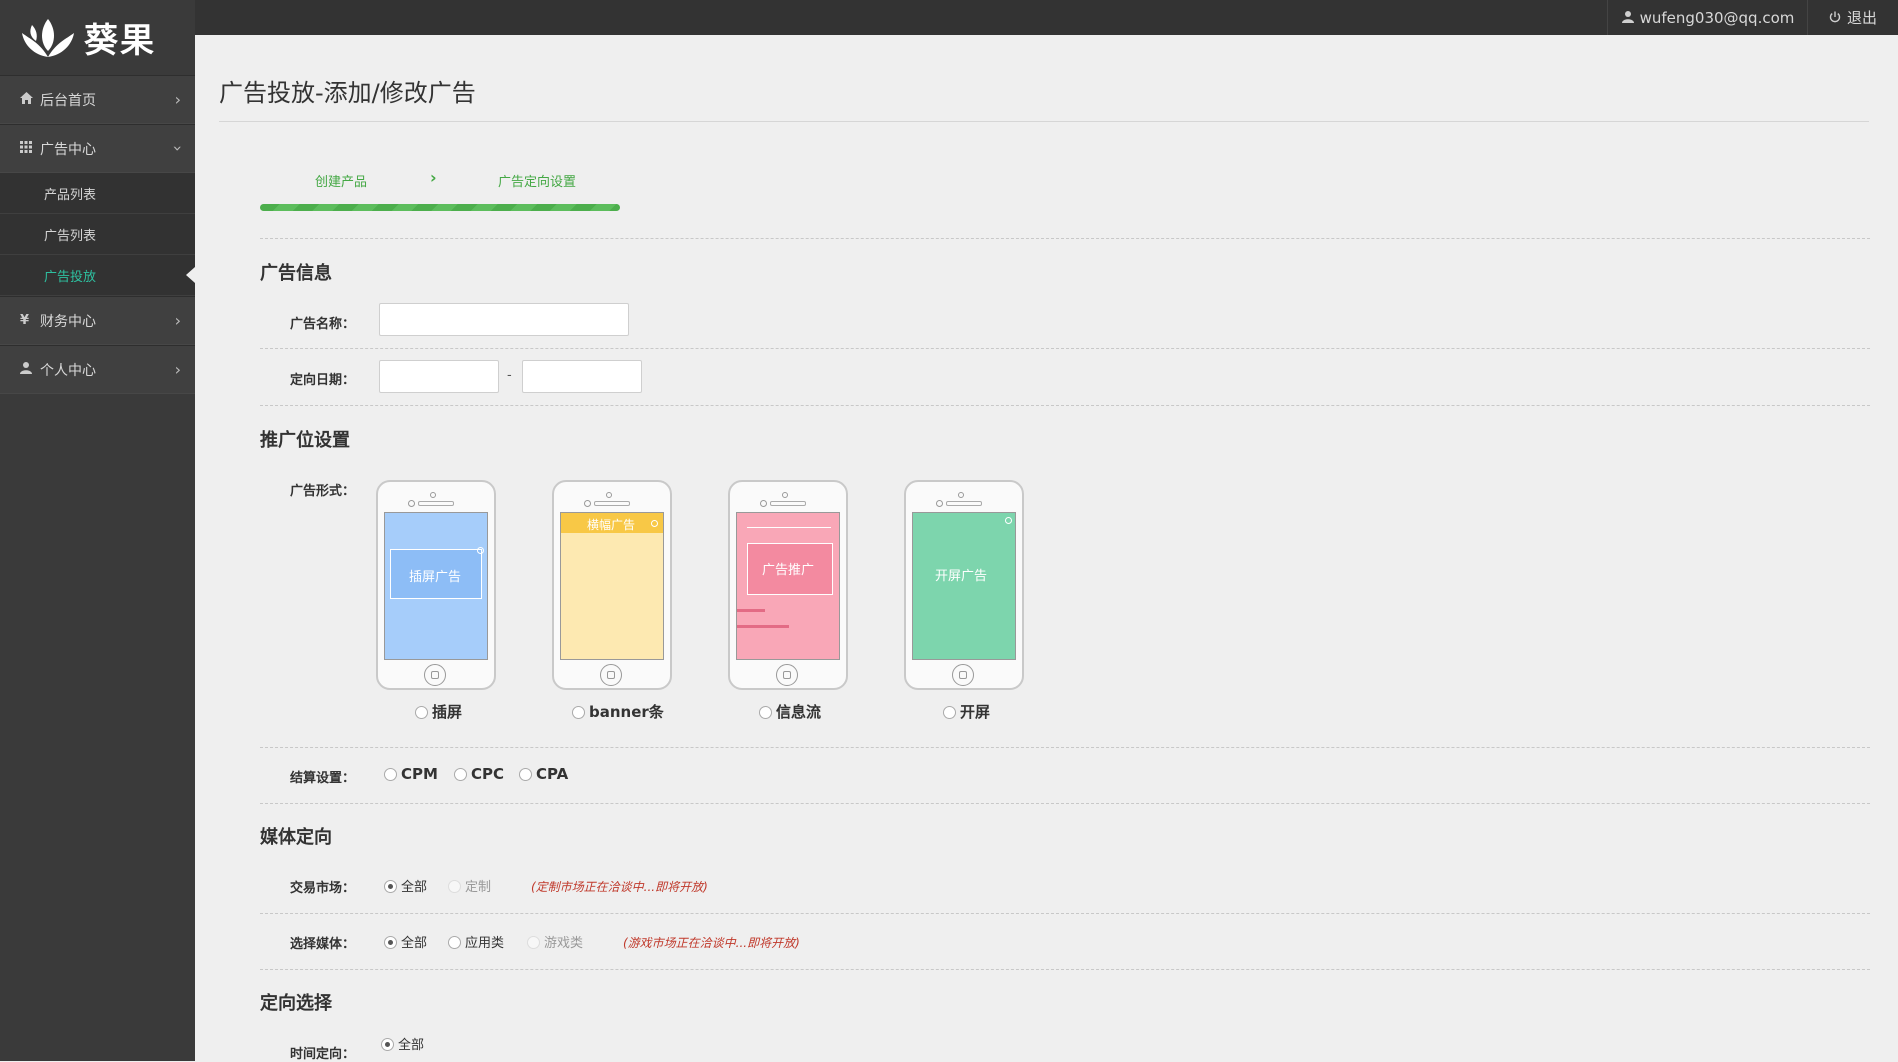 This screenshot has width=1898, height=1062. What do you see at coordinates (488, 774) in the screenshot?
I see `billing-option-label: CPC` at bounding box center [488, 774].